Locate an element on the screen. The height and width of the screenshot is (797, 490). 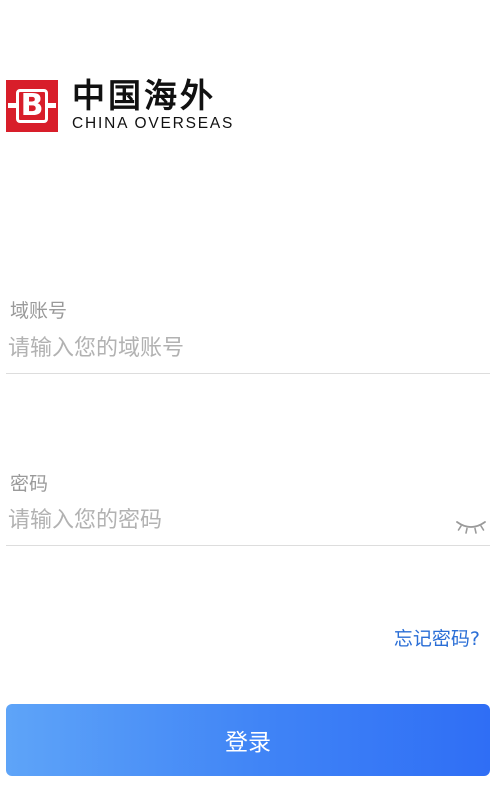
password-label: 密码 is located at coordinates (29, 484).